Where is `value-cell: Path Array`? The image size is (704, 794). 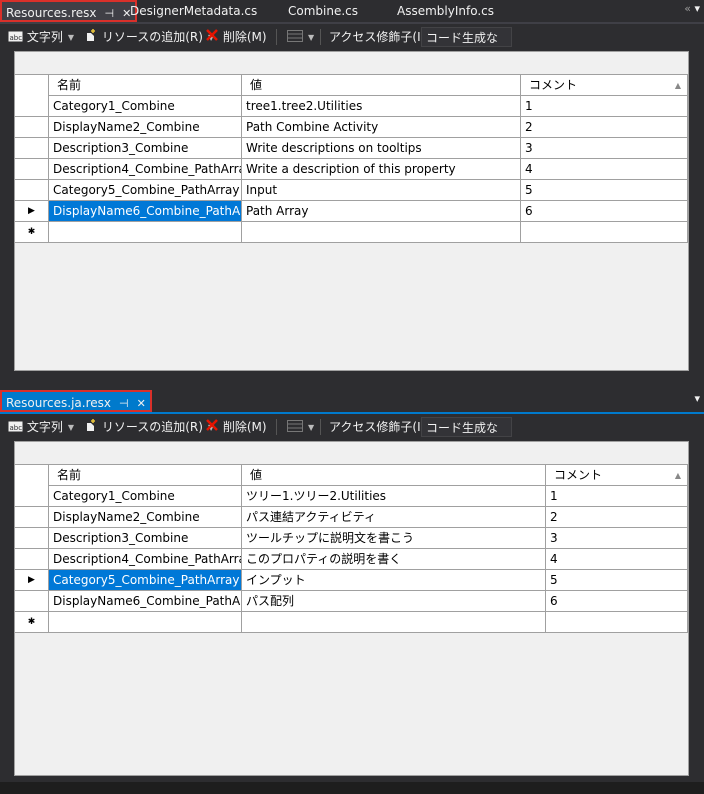
value-cell: Path Array is located at coordinates (381, 211).